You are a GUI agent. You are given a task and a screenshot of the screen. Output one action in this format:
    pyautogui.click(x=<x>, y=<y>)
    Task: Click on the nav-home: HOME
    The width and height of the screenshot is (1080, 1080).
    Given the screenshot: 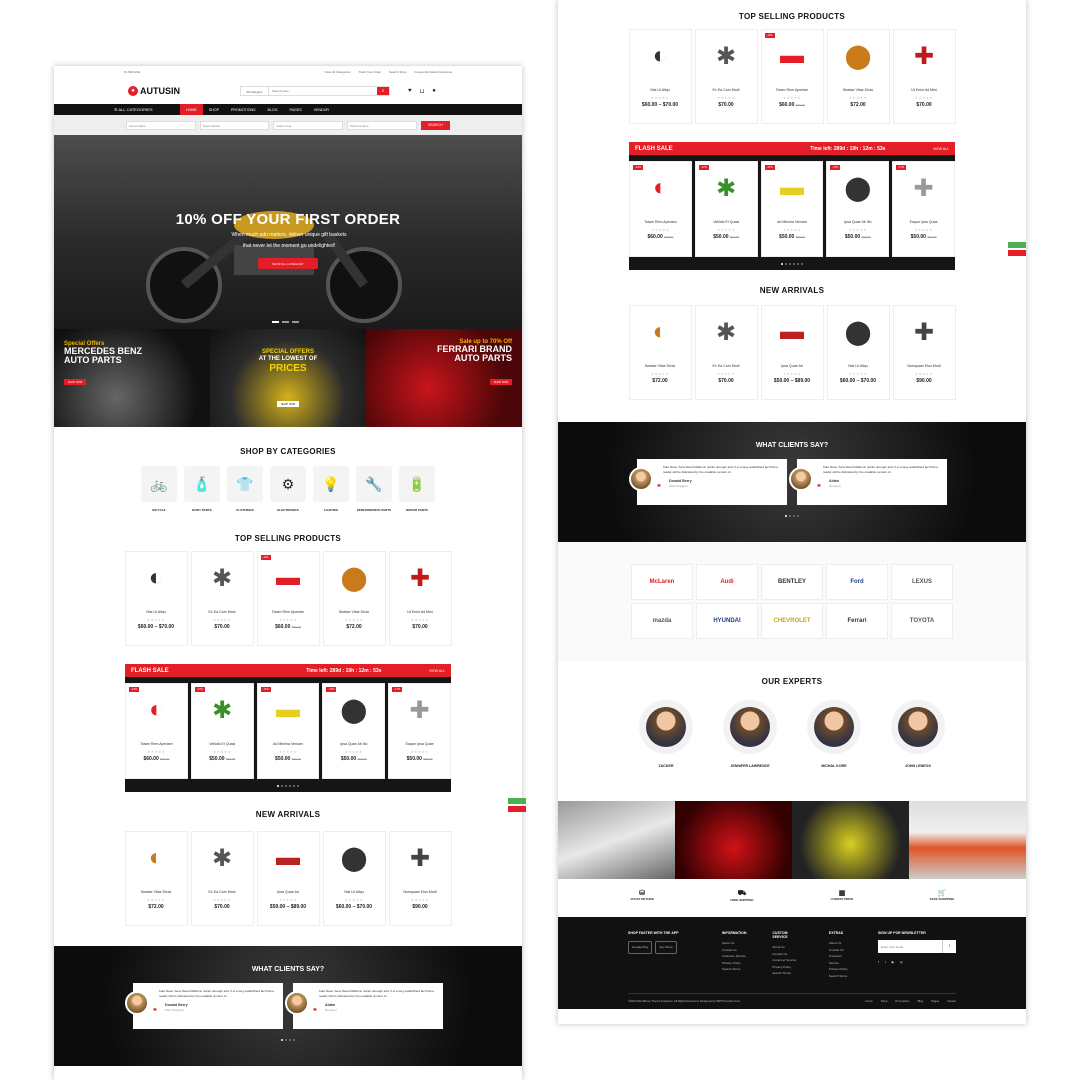 What is the action you would take?
    pyautogui.click(x=191, y=109)
    